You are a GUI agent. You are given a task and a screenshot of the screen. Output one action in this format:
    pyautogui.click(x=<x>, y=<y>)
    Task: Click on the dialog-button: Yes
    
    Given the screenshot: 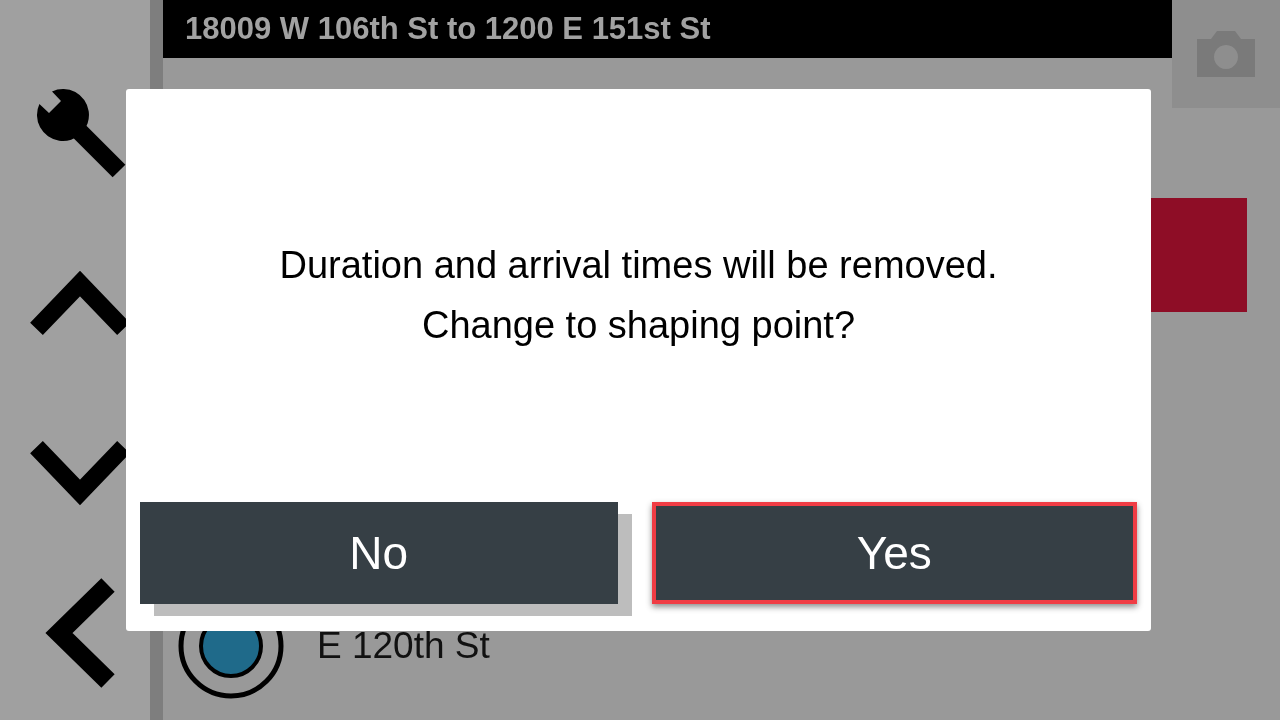 What is the action you would take?
    pyautogui.click(x=894, y=553)
    